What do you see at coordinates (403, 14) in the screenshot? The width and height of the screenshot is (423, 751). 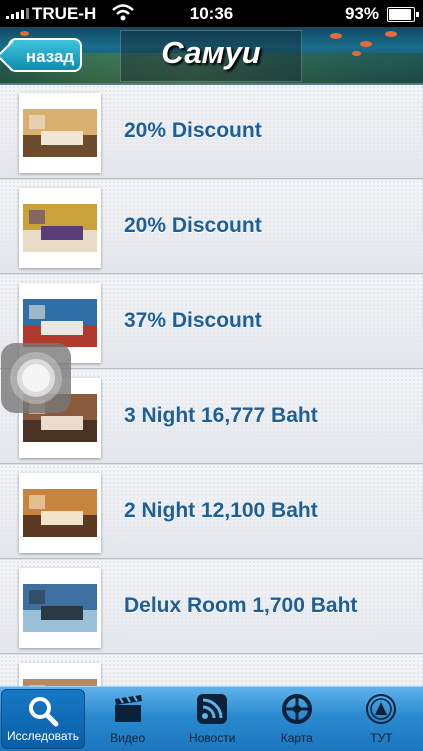 I see `battery-icon` at bounding box center [403, 14].